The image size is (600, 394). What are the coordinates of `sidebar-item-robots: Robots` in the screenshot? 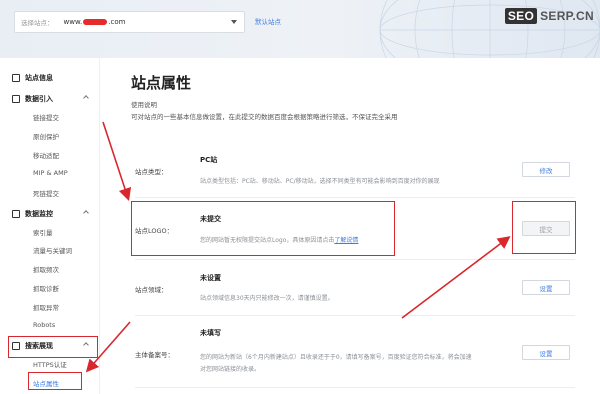 It's located at (44, 325).